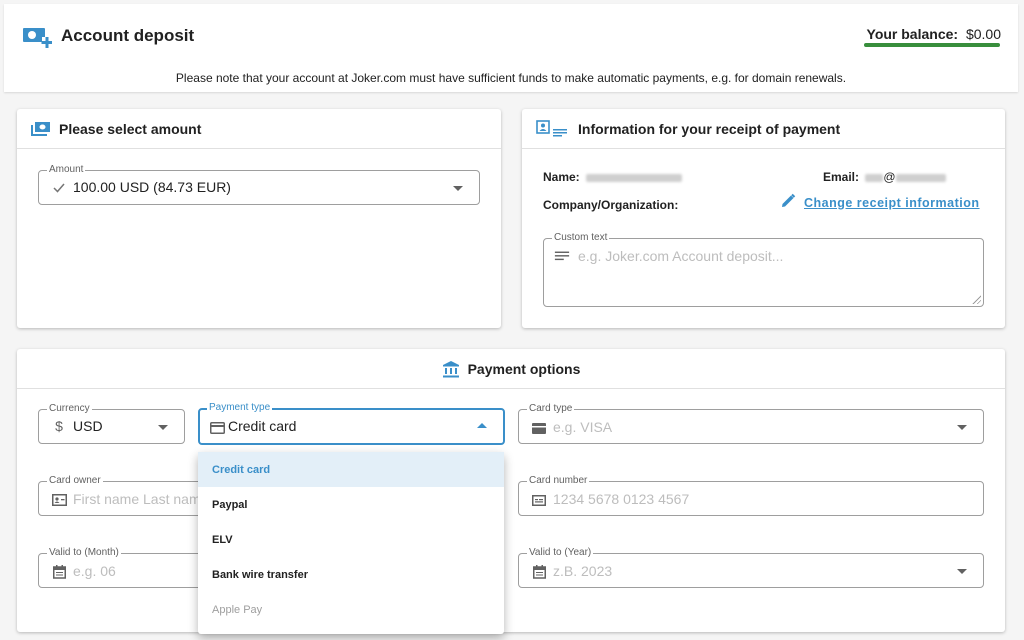 This screenshot has height=640, width=1024. Describe the element at coordinates (932, 45) in the screenshot. I see `balance-underline` at that location.